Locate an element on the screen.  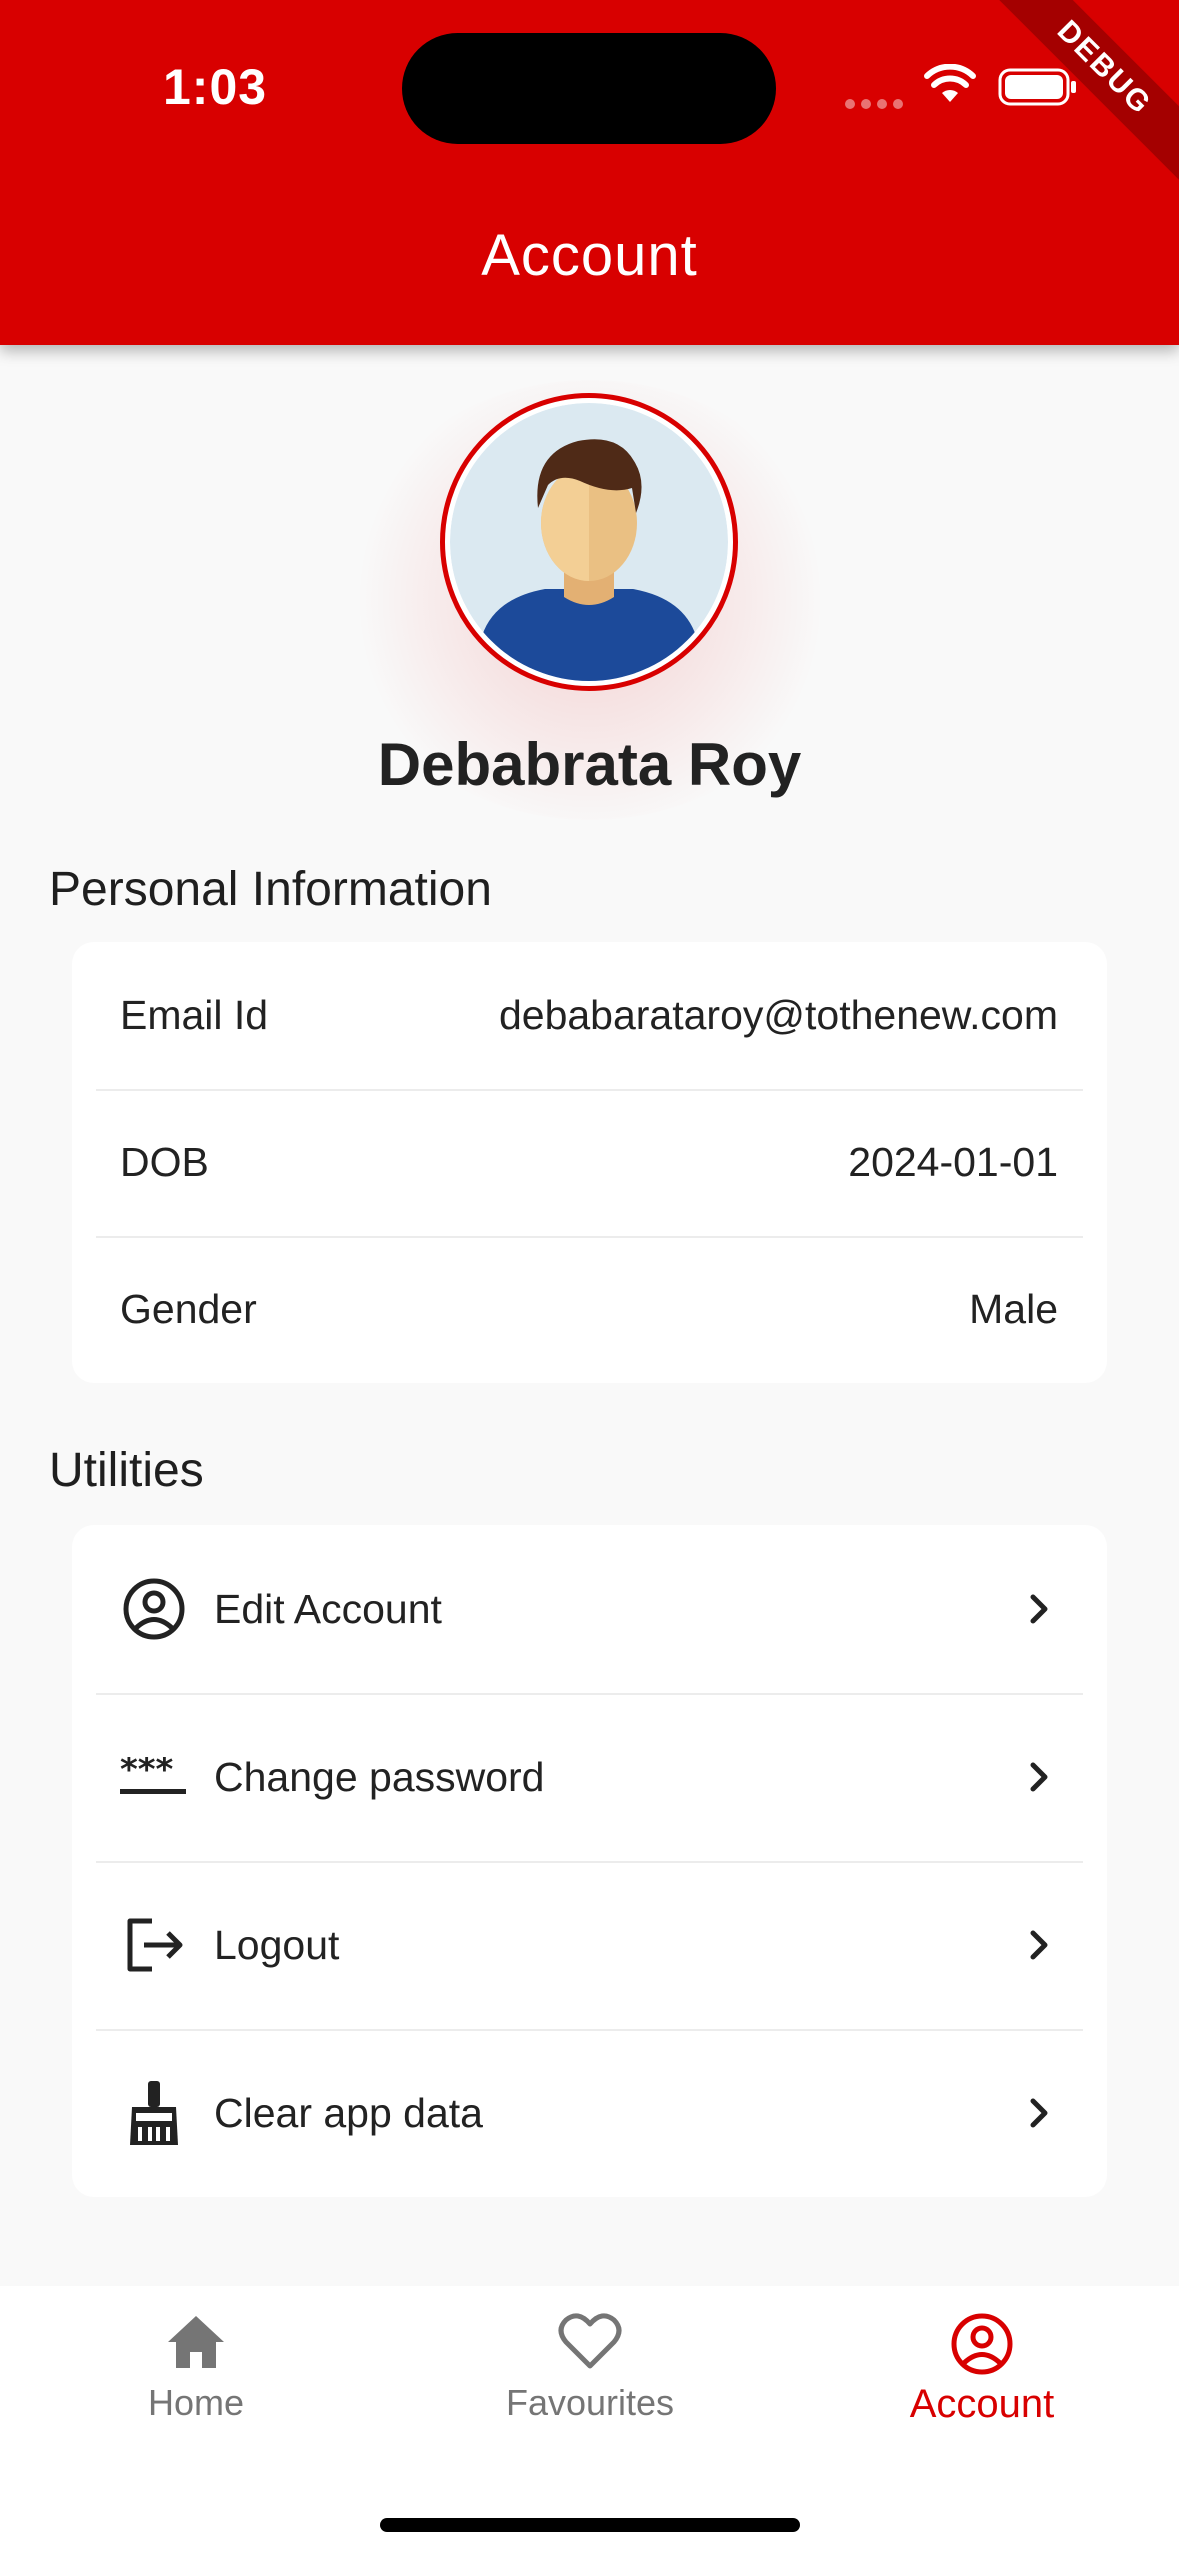
utility-logout: Logout is located at coordinates (589, 1945).